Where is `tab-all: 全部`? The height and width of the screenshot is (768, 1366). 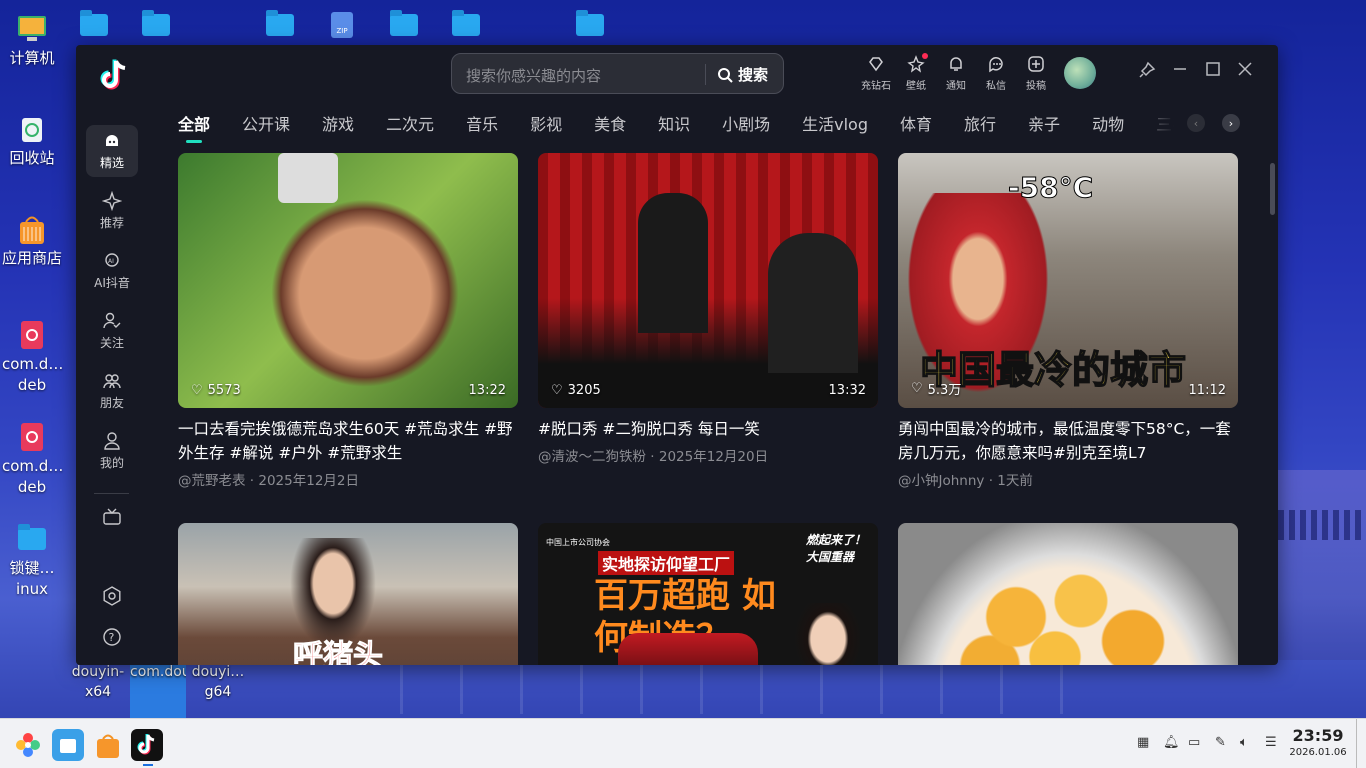
tab-all: 全部 is located at coordinates (194, 127).